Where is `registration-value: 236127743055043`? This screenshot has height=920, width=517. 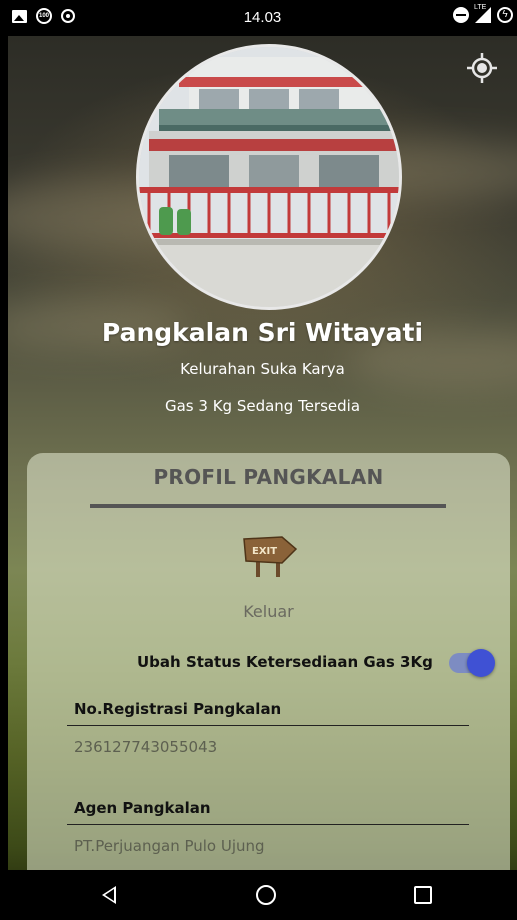
registration-value: 236127743055043 is located at coordinates (146, 747).